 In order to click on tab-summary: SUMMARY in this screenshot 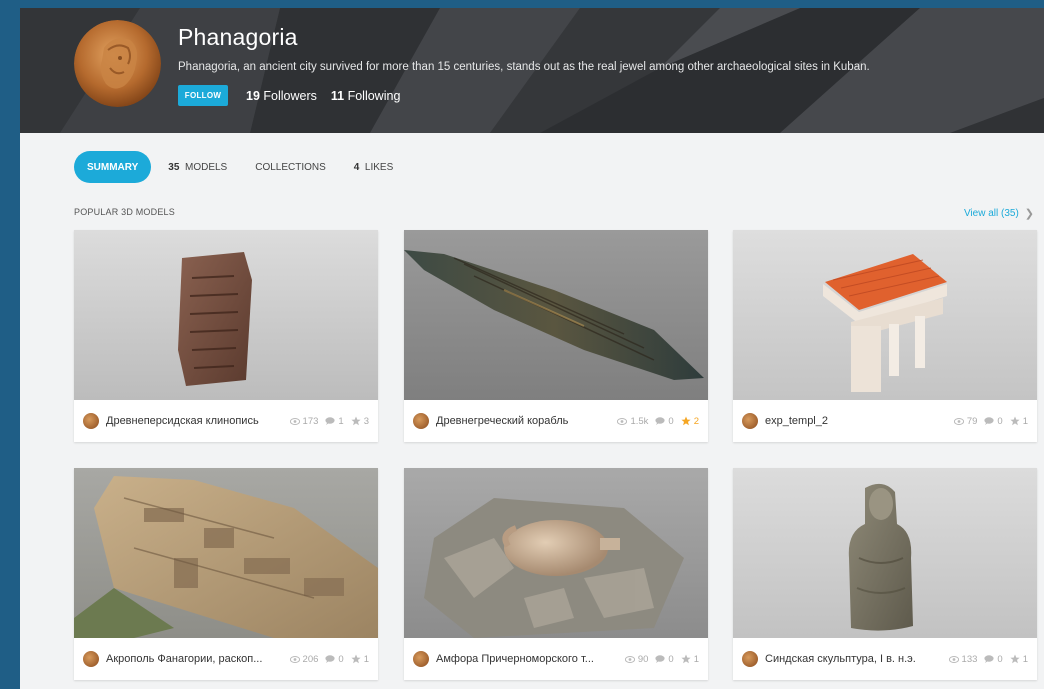, I will do `click(113, 167)`.